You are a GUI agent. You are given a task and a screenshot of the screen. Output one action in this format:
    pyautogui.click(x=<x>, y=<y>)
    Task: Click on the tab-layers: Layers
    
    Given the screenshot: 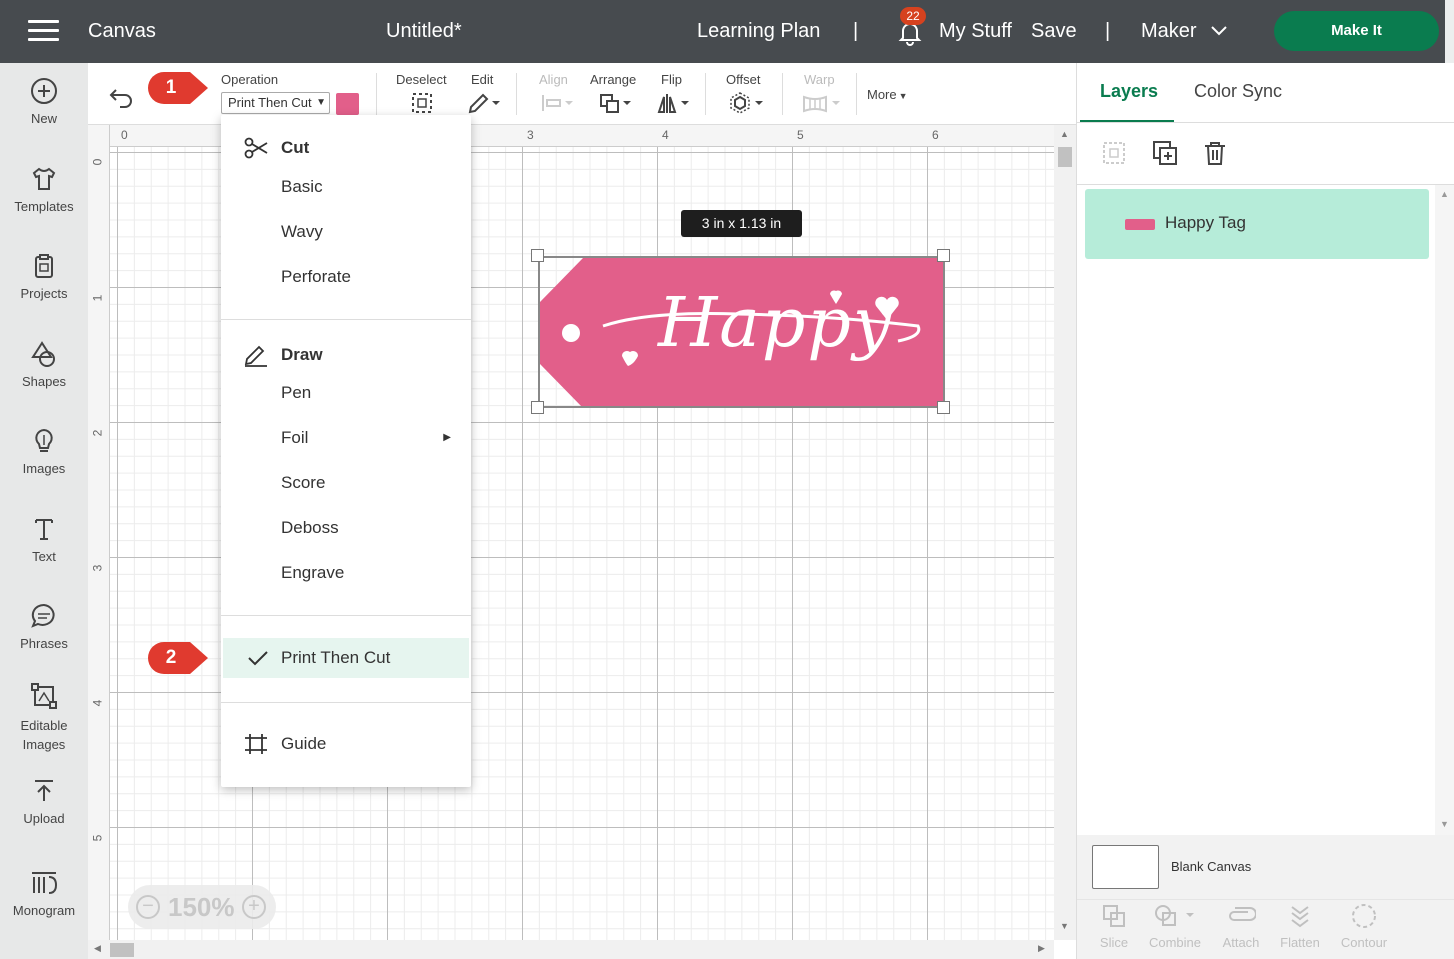 What is the action you would take?
    pyautogui.click(x=1129, y=91)
    